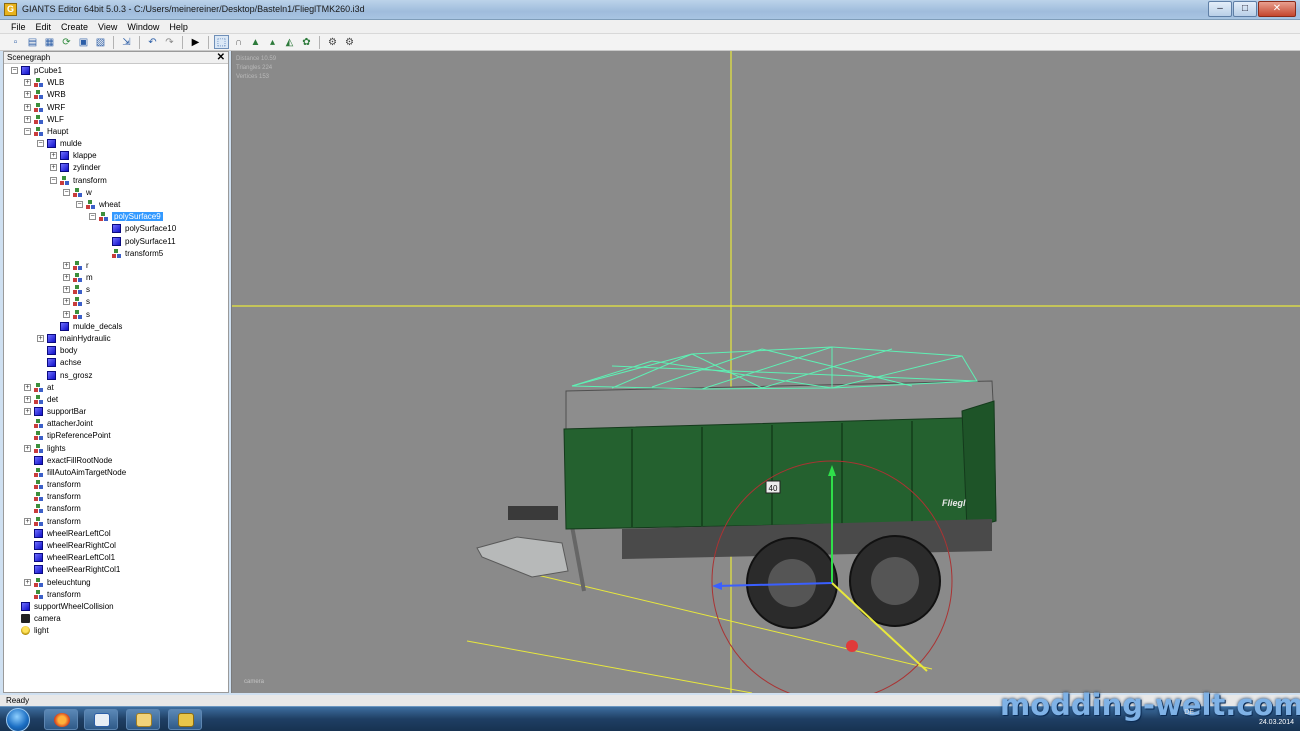  Describe the element at coordinates (66, 42) in the screenshot. I see `reload-icon: ⟳` at that location.